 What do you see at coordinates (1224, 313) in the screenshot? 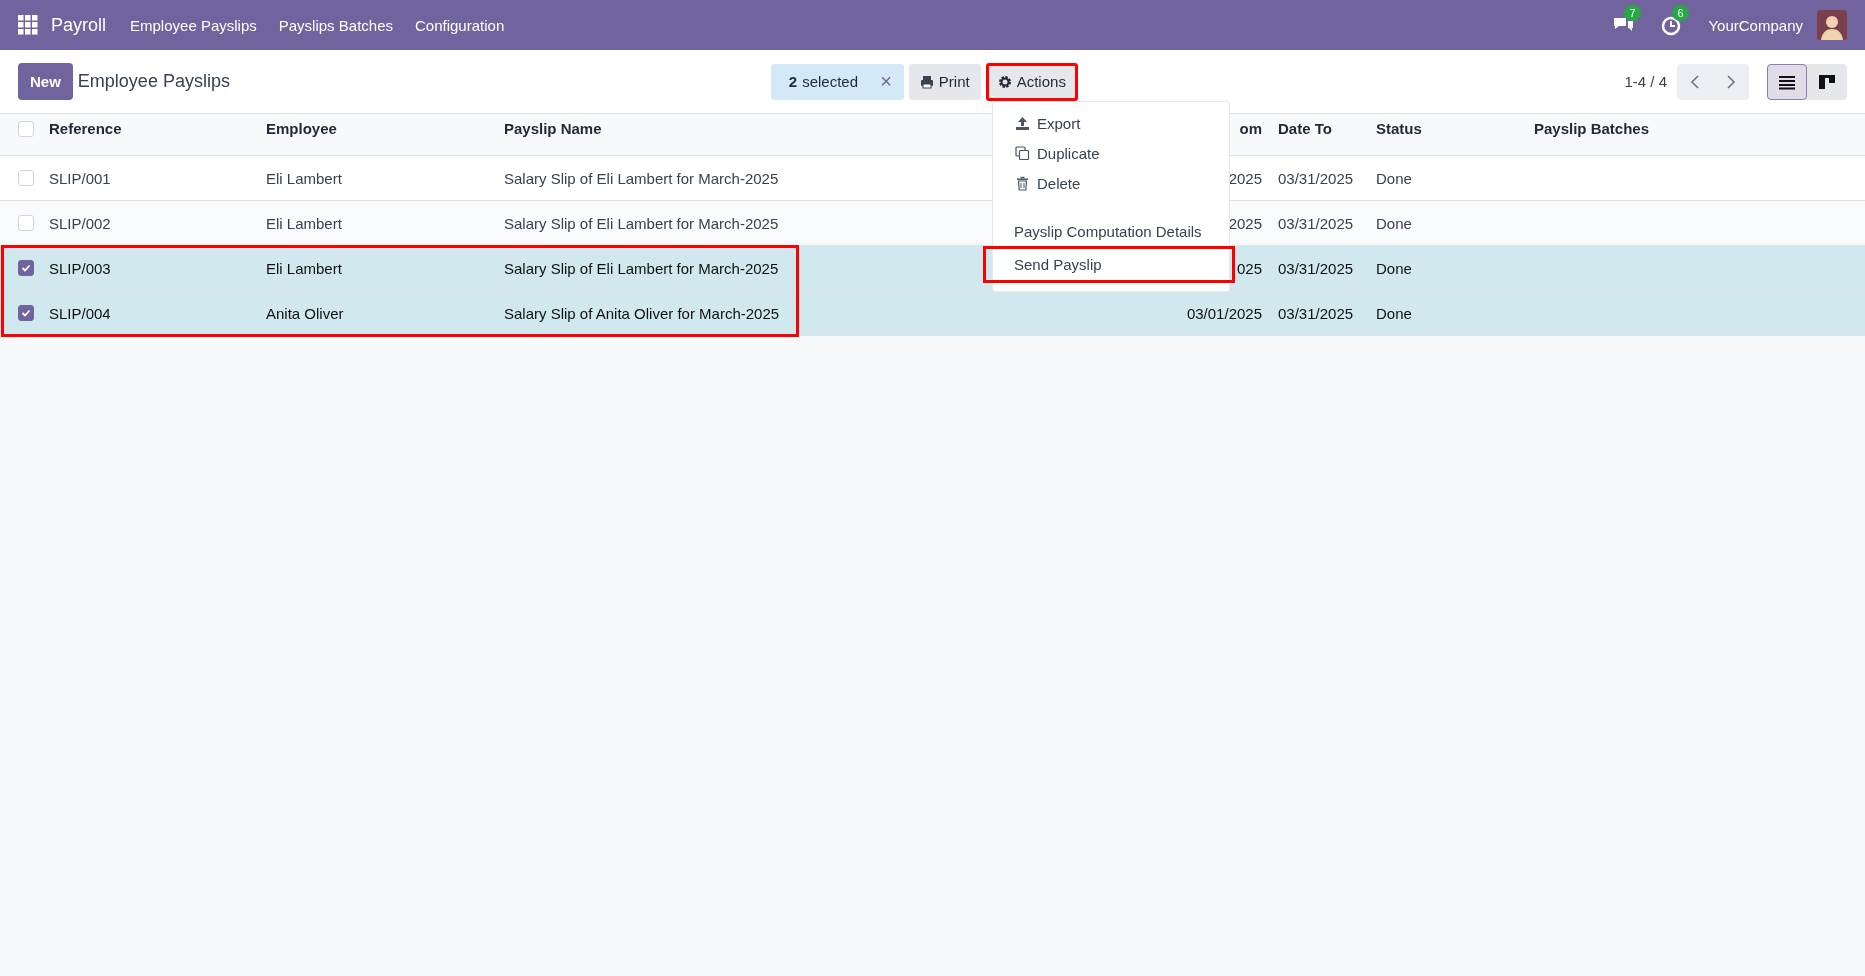
I see `table-cell: 03/01/2025` at bounding box center [1224, 313].